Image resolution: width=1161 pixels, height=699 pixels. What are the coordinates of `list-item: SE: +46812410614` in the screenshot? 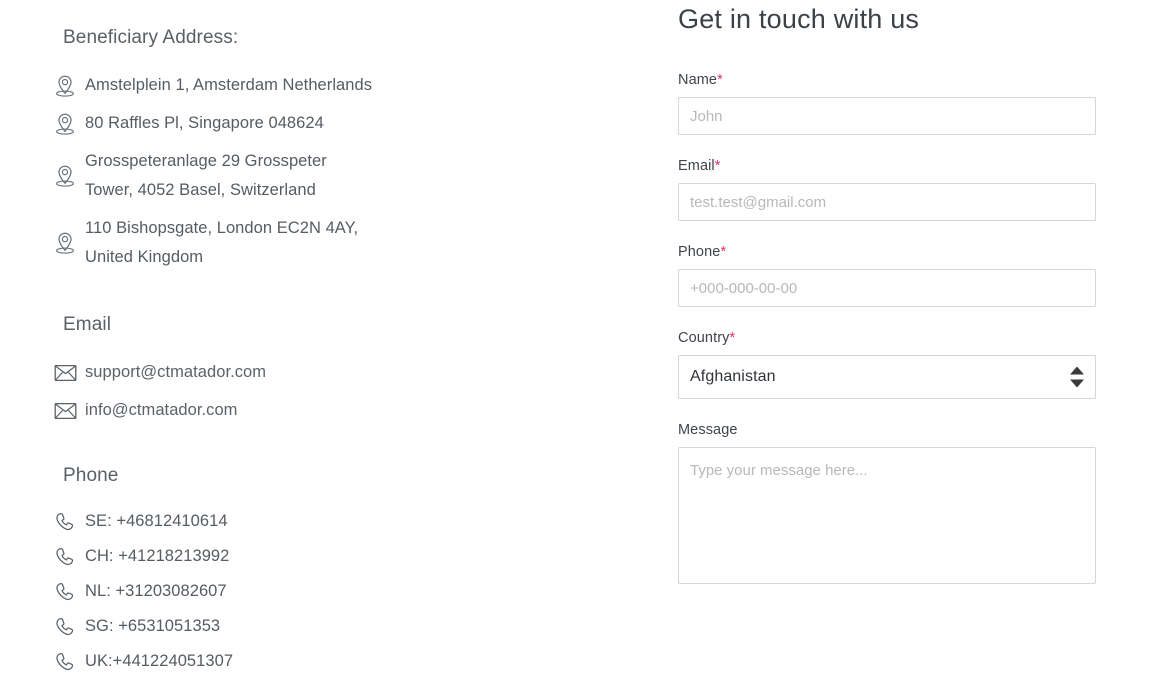 It's located at (346, 521).